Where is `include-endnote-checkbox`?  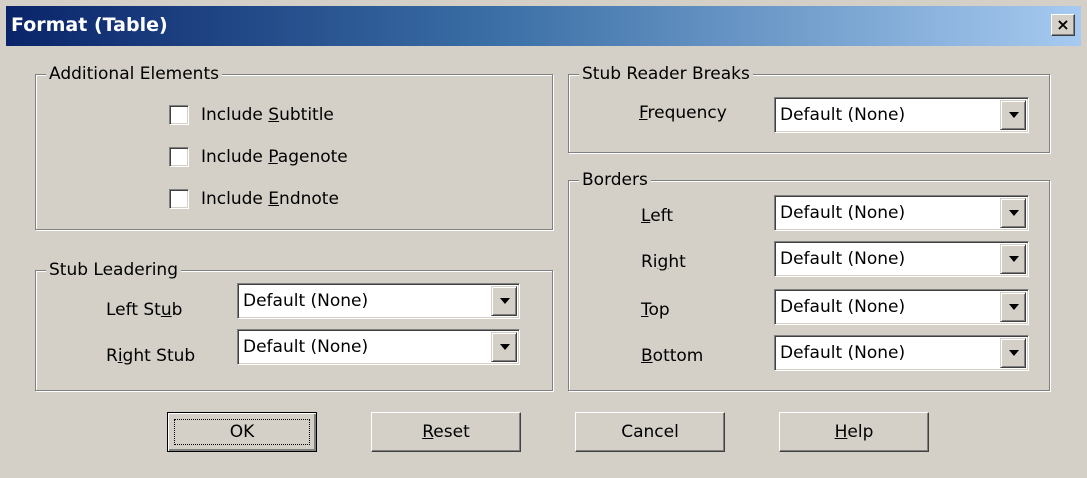
include-endnote-checkbox is located at coordinates (179, 199).